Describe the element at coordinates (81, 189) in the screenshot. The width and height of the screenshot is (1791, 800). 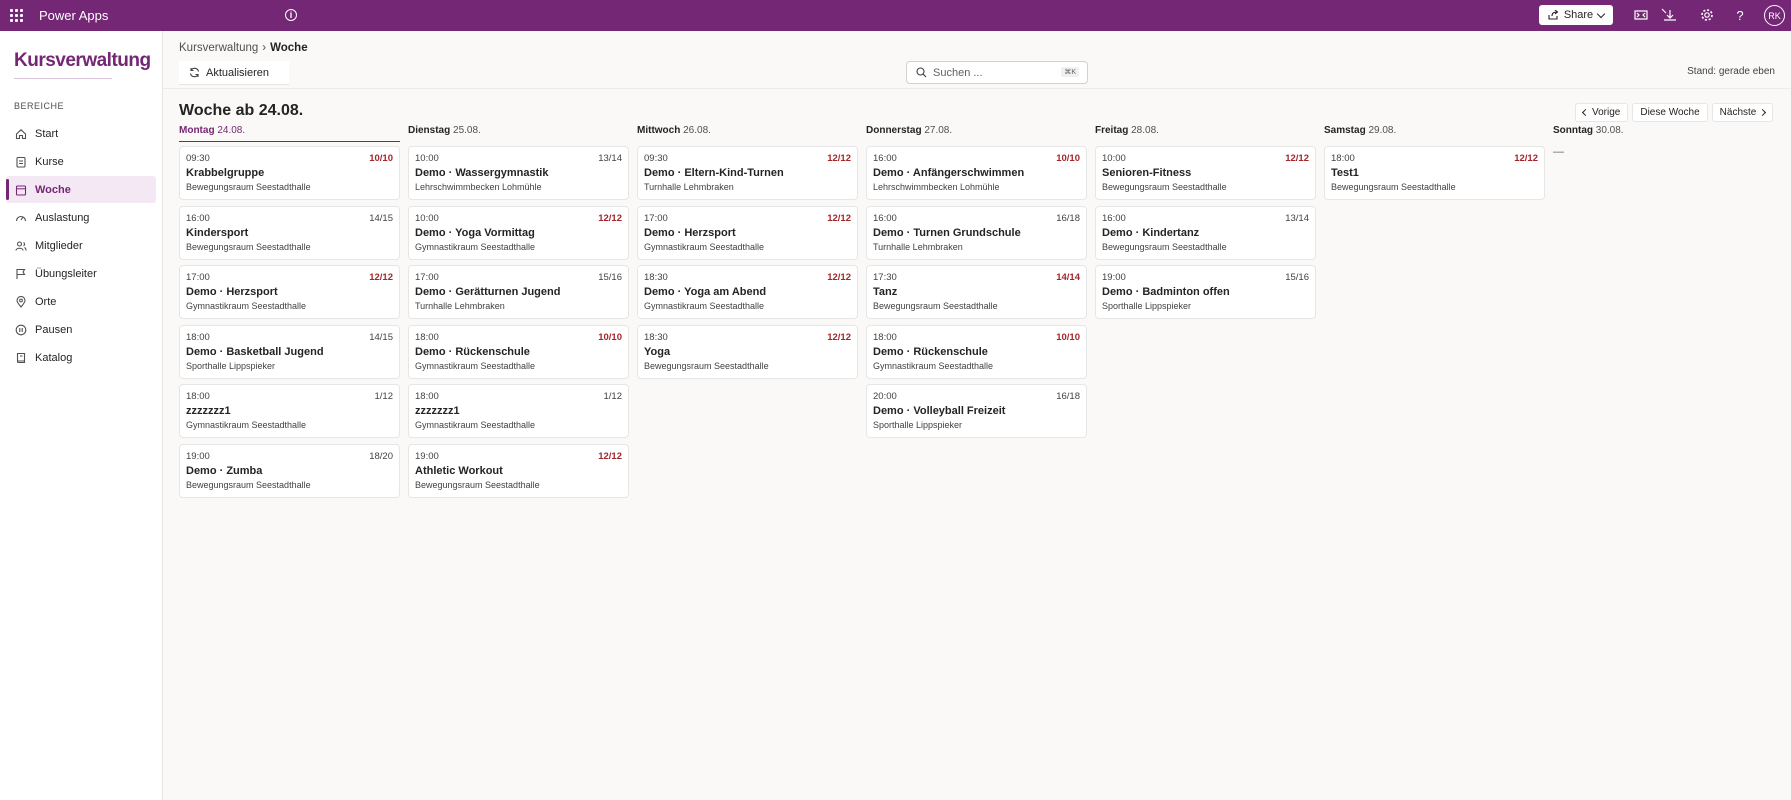
I see `sidebar-item-woche: Woche` at that location.